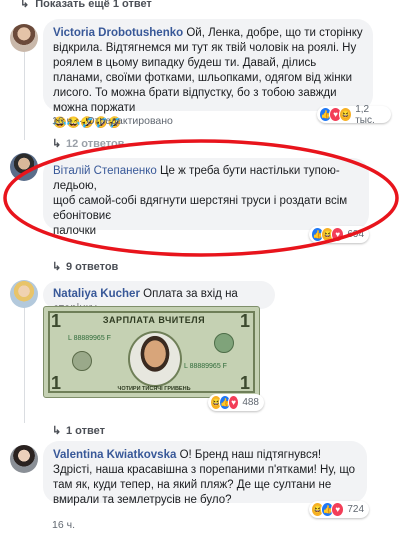  Describe the element at coordinates (154, 320) in the screenshot. I see `banknote-title: ЗАРПЛАТА ВЧИТЕЛЯ` at that location.